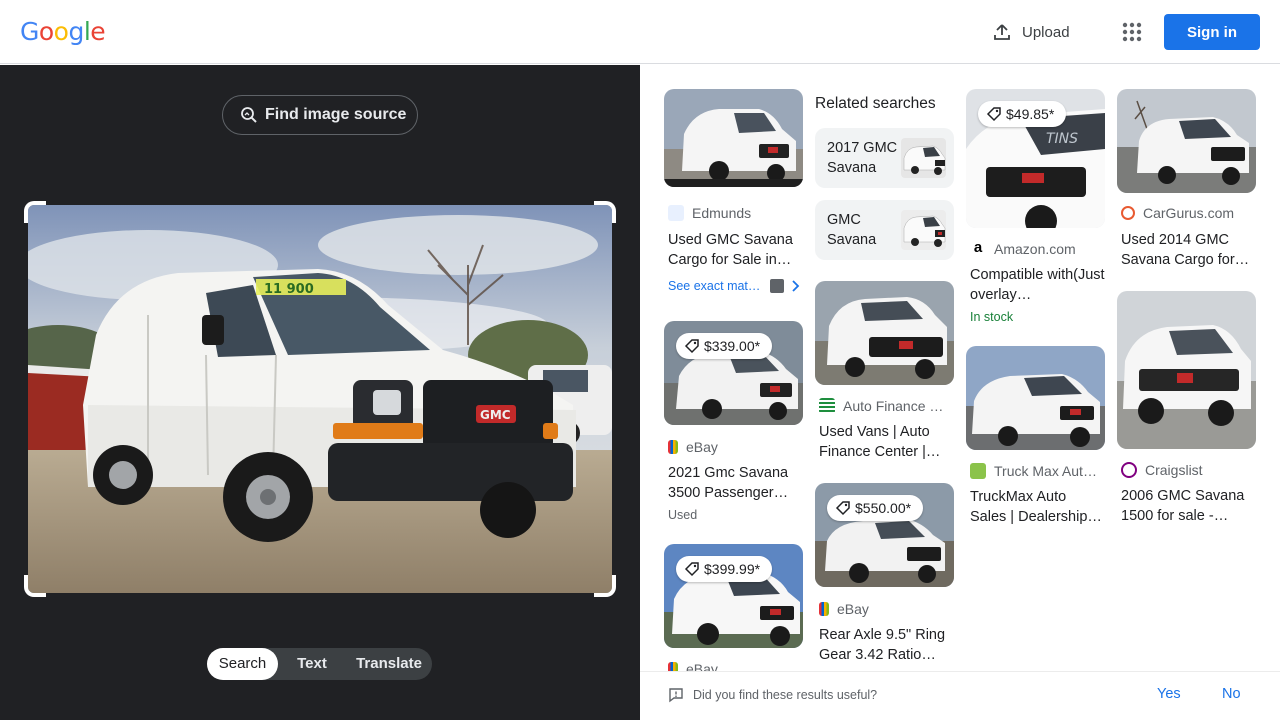 Image resolution: width=1280 pixels, height=720 pixels. Describe the element at coordinates (884, 535) in the screenshot. I see `result-thumbnail: $550.00*` at that location.